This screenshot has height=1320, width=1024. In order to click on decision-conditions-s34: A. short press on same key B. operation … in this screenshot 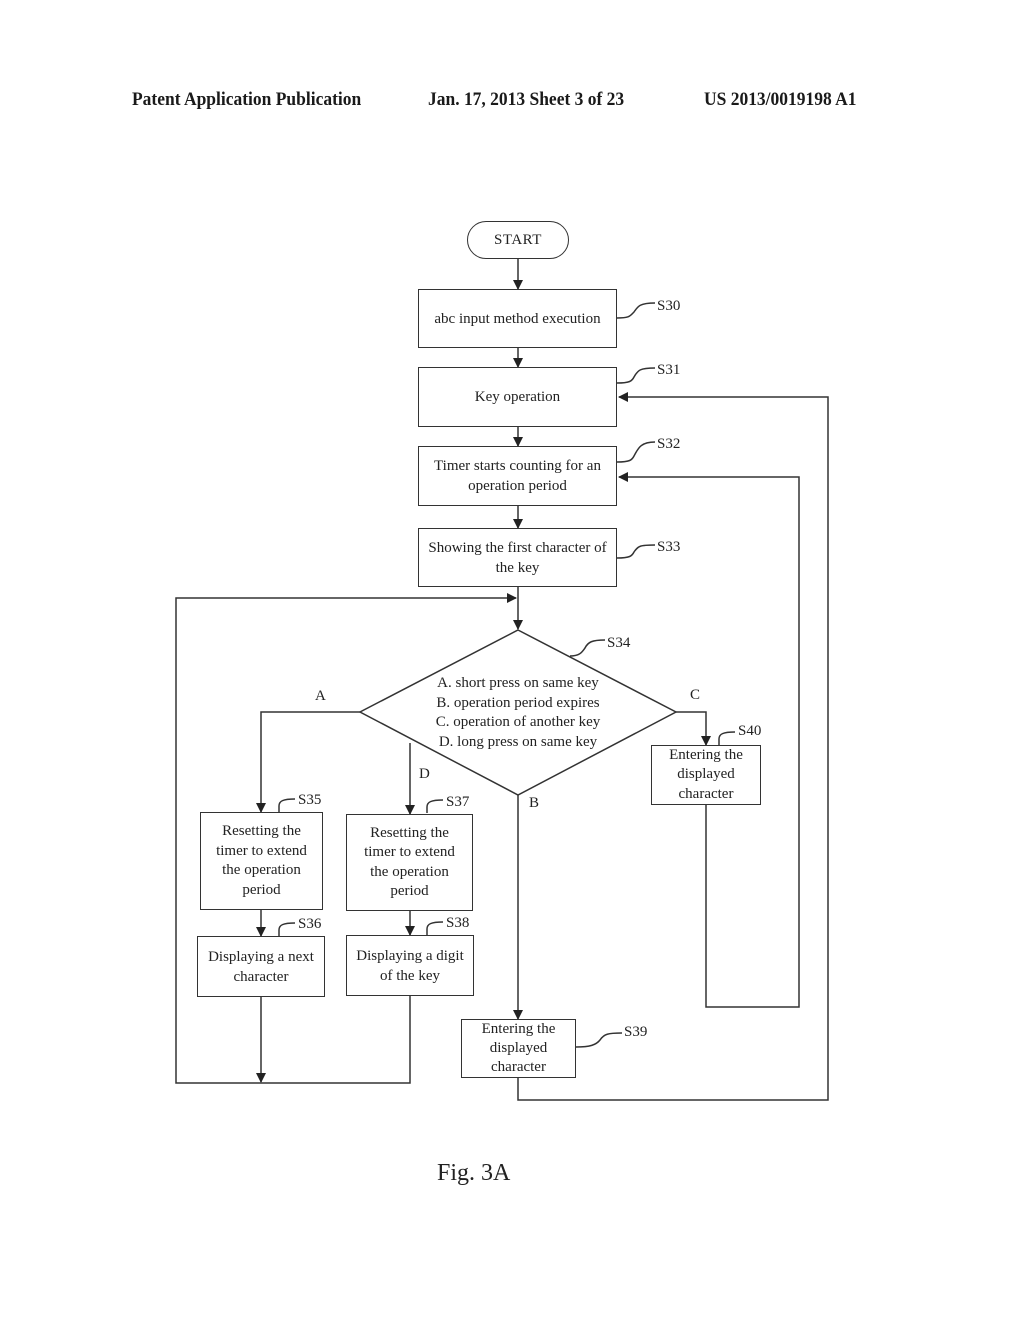, I will do `click(518, 713)`.